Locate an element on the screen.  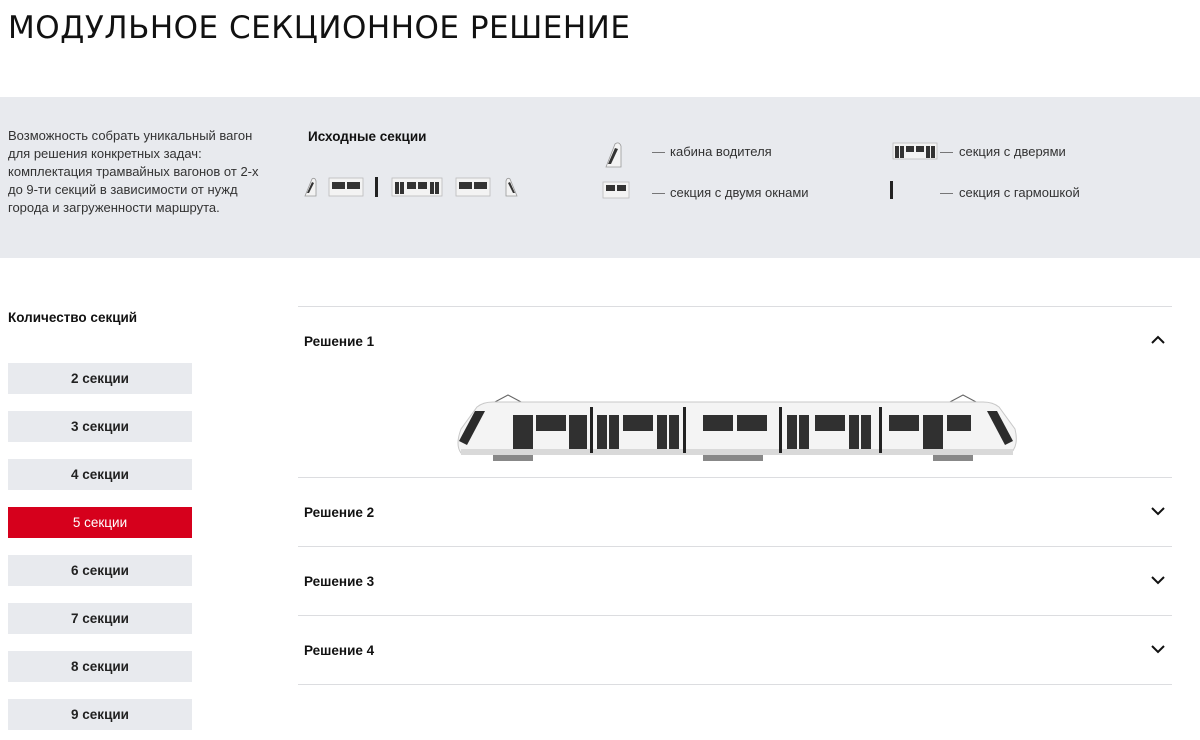
legend-doors: — секция с дверями is located at coordinates (1000, 153).